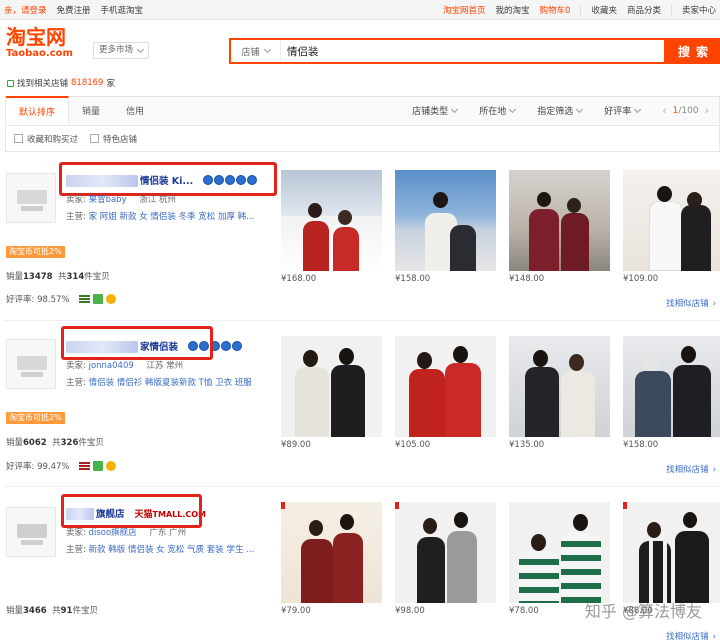 This screenshot has width=720, height=642. I want to click on product-card: ¥89.00, so click(331, 393).